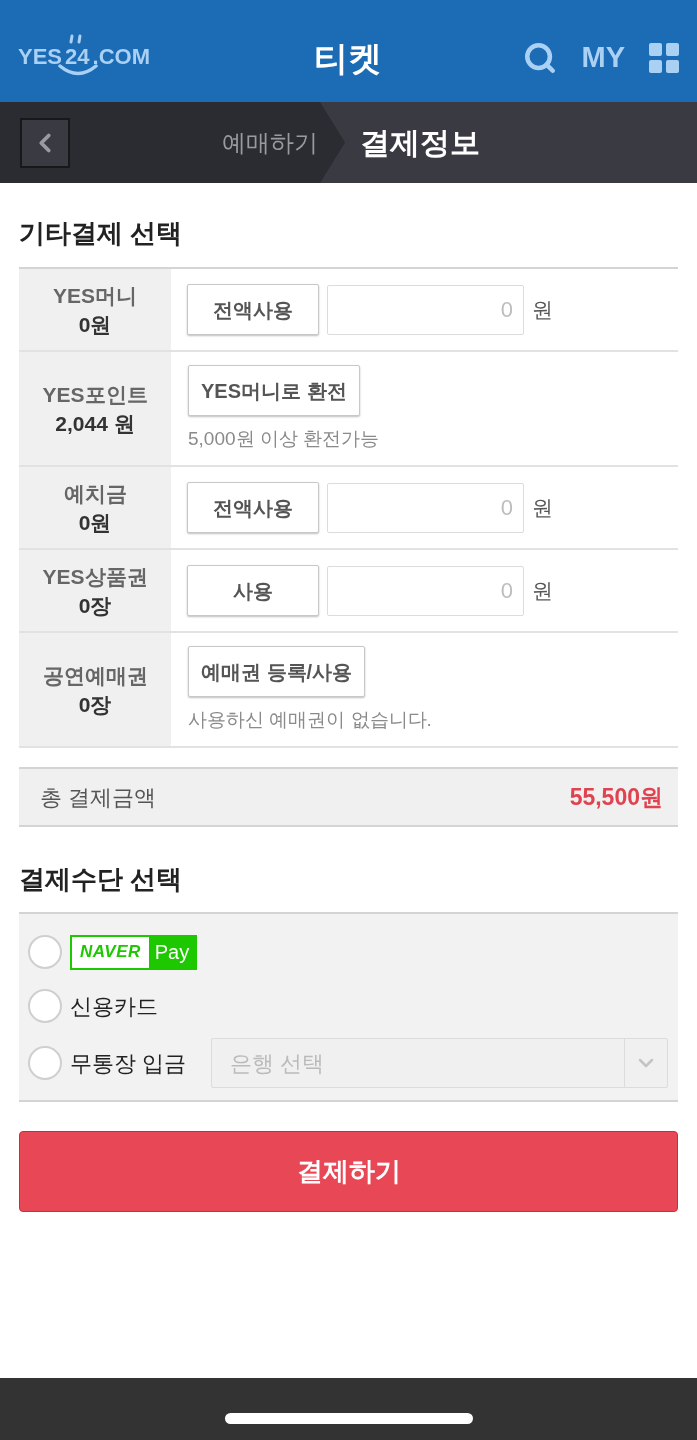  I want to click on page-title: 티켓, so click(348, 58).